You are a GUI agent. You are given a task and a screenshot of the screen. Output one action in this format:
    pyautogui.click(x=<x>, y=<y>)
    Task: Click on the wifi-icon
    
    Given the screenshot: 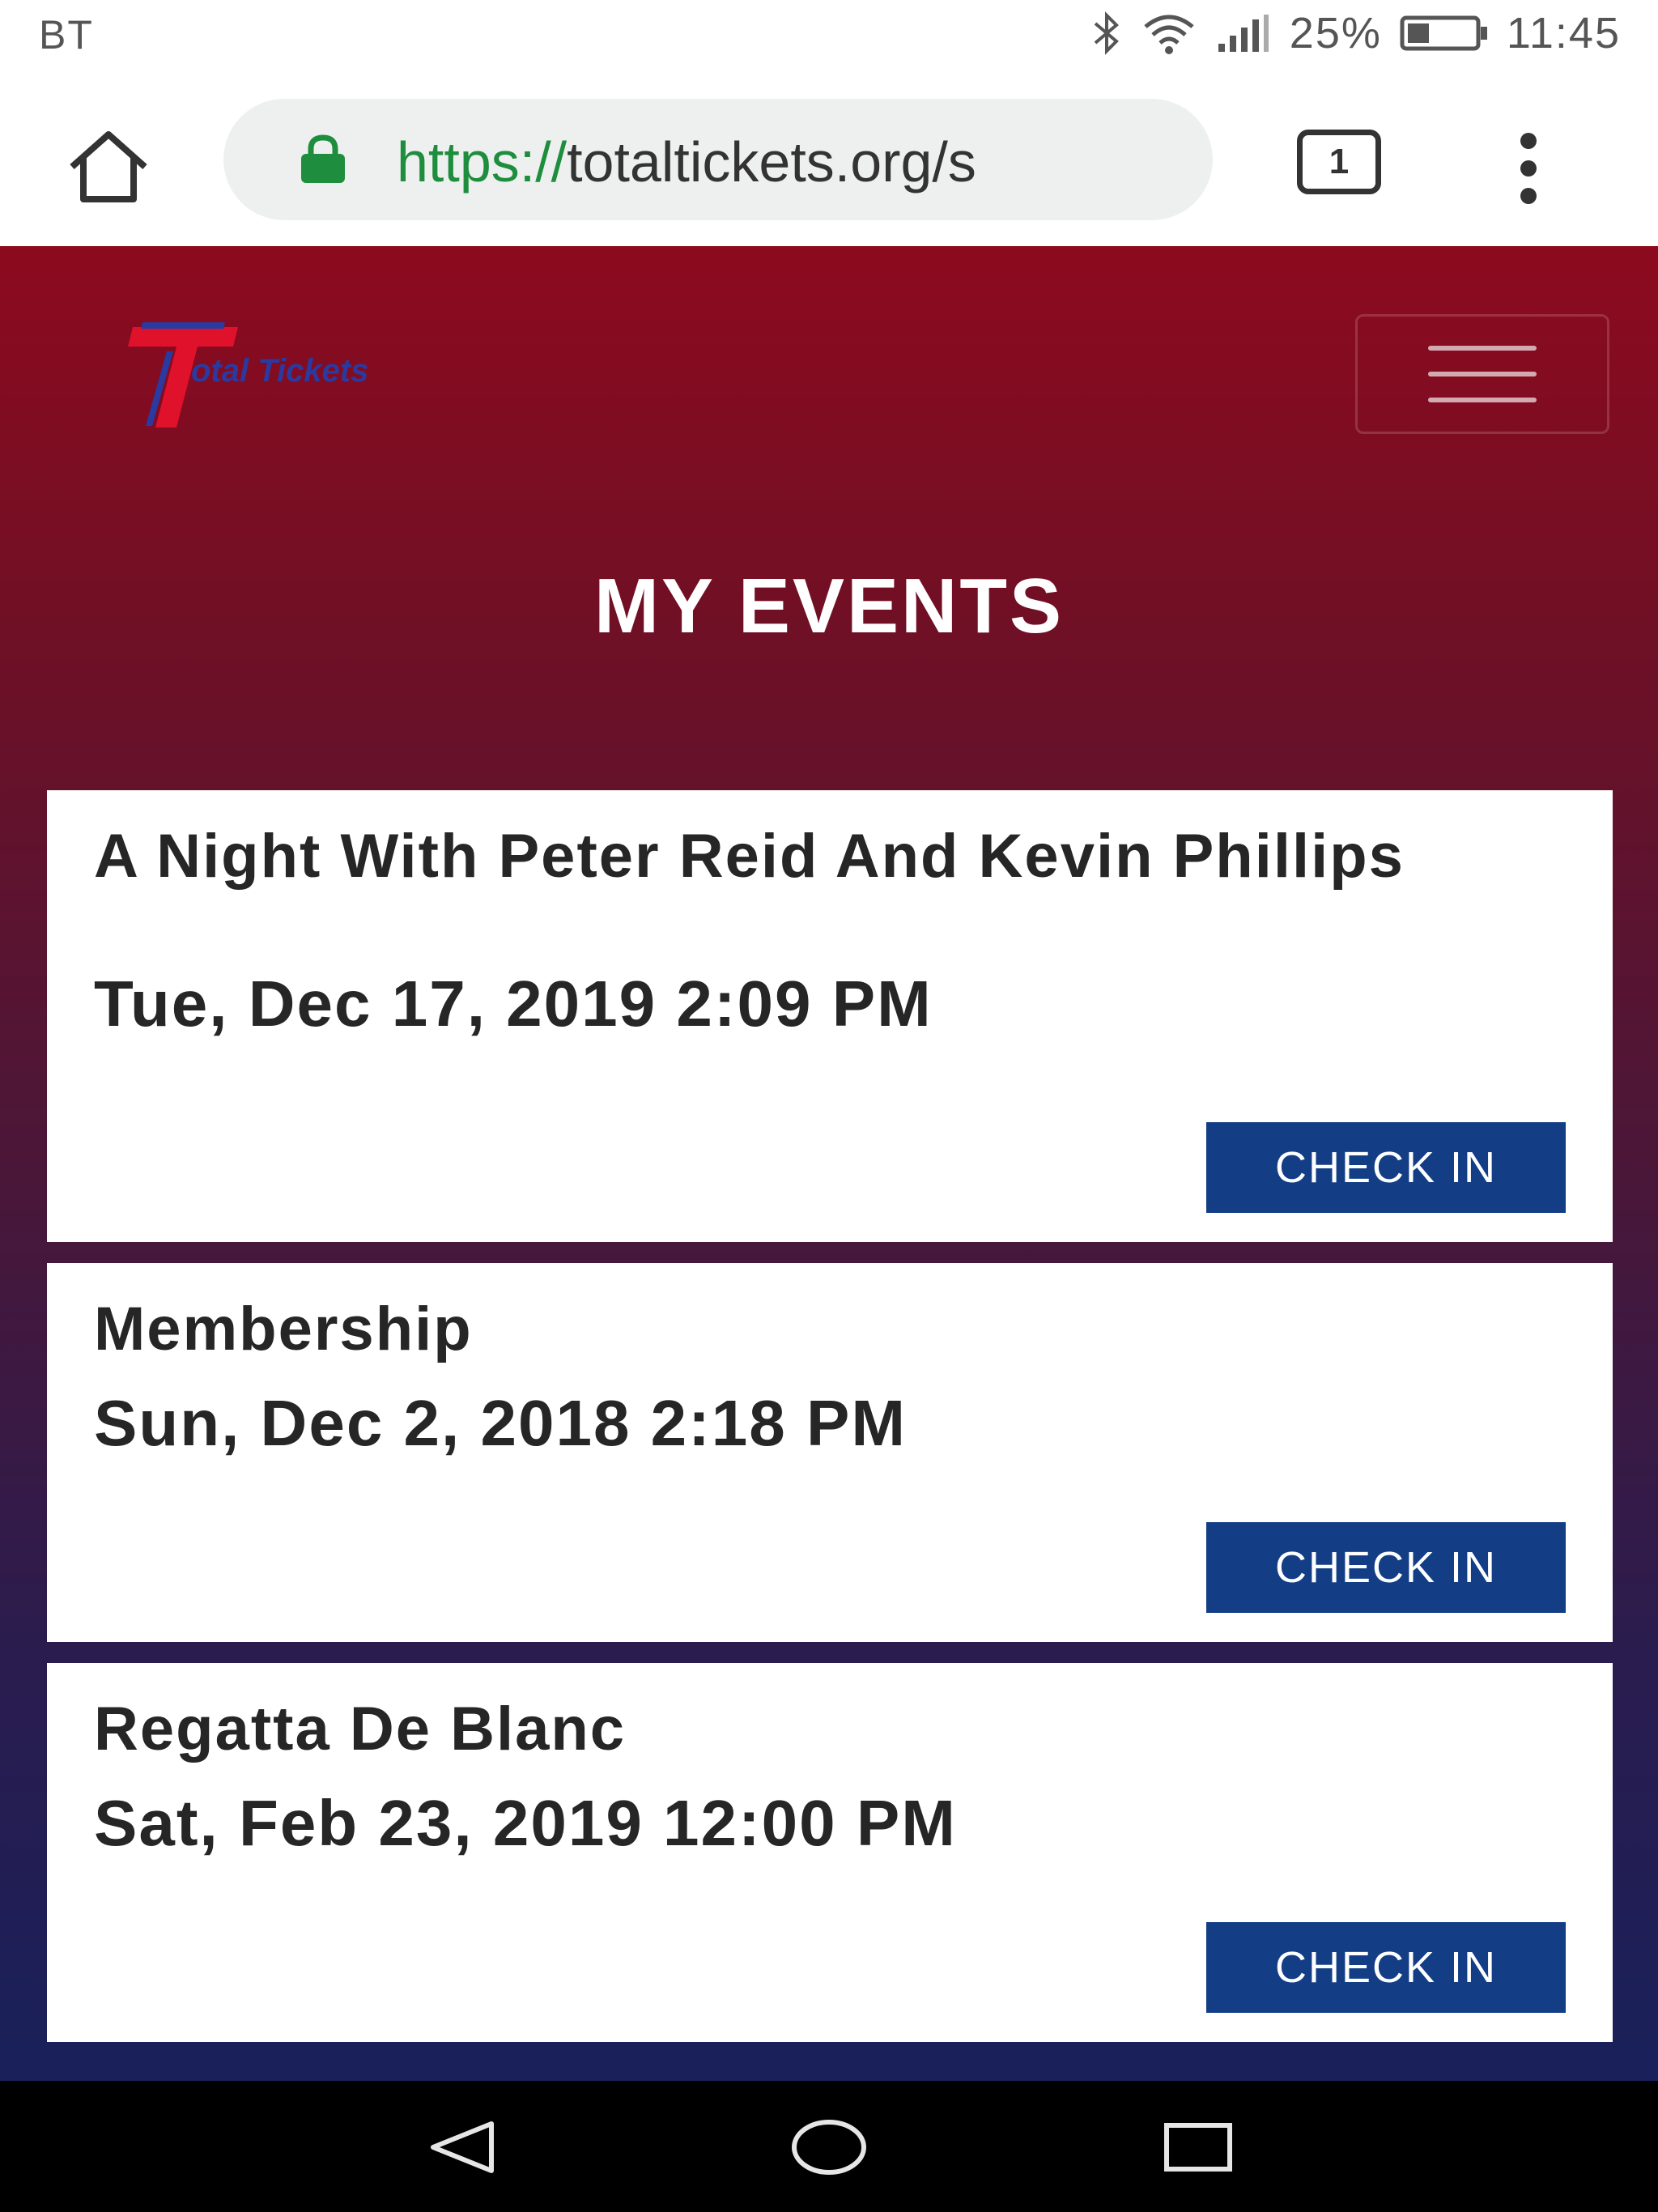 What is the action you would take?
    pyautogui.click(x=1169, y=33)
    